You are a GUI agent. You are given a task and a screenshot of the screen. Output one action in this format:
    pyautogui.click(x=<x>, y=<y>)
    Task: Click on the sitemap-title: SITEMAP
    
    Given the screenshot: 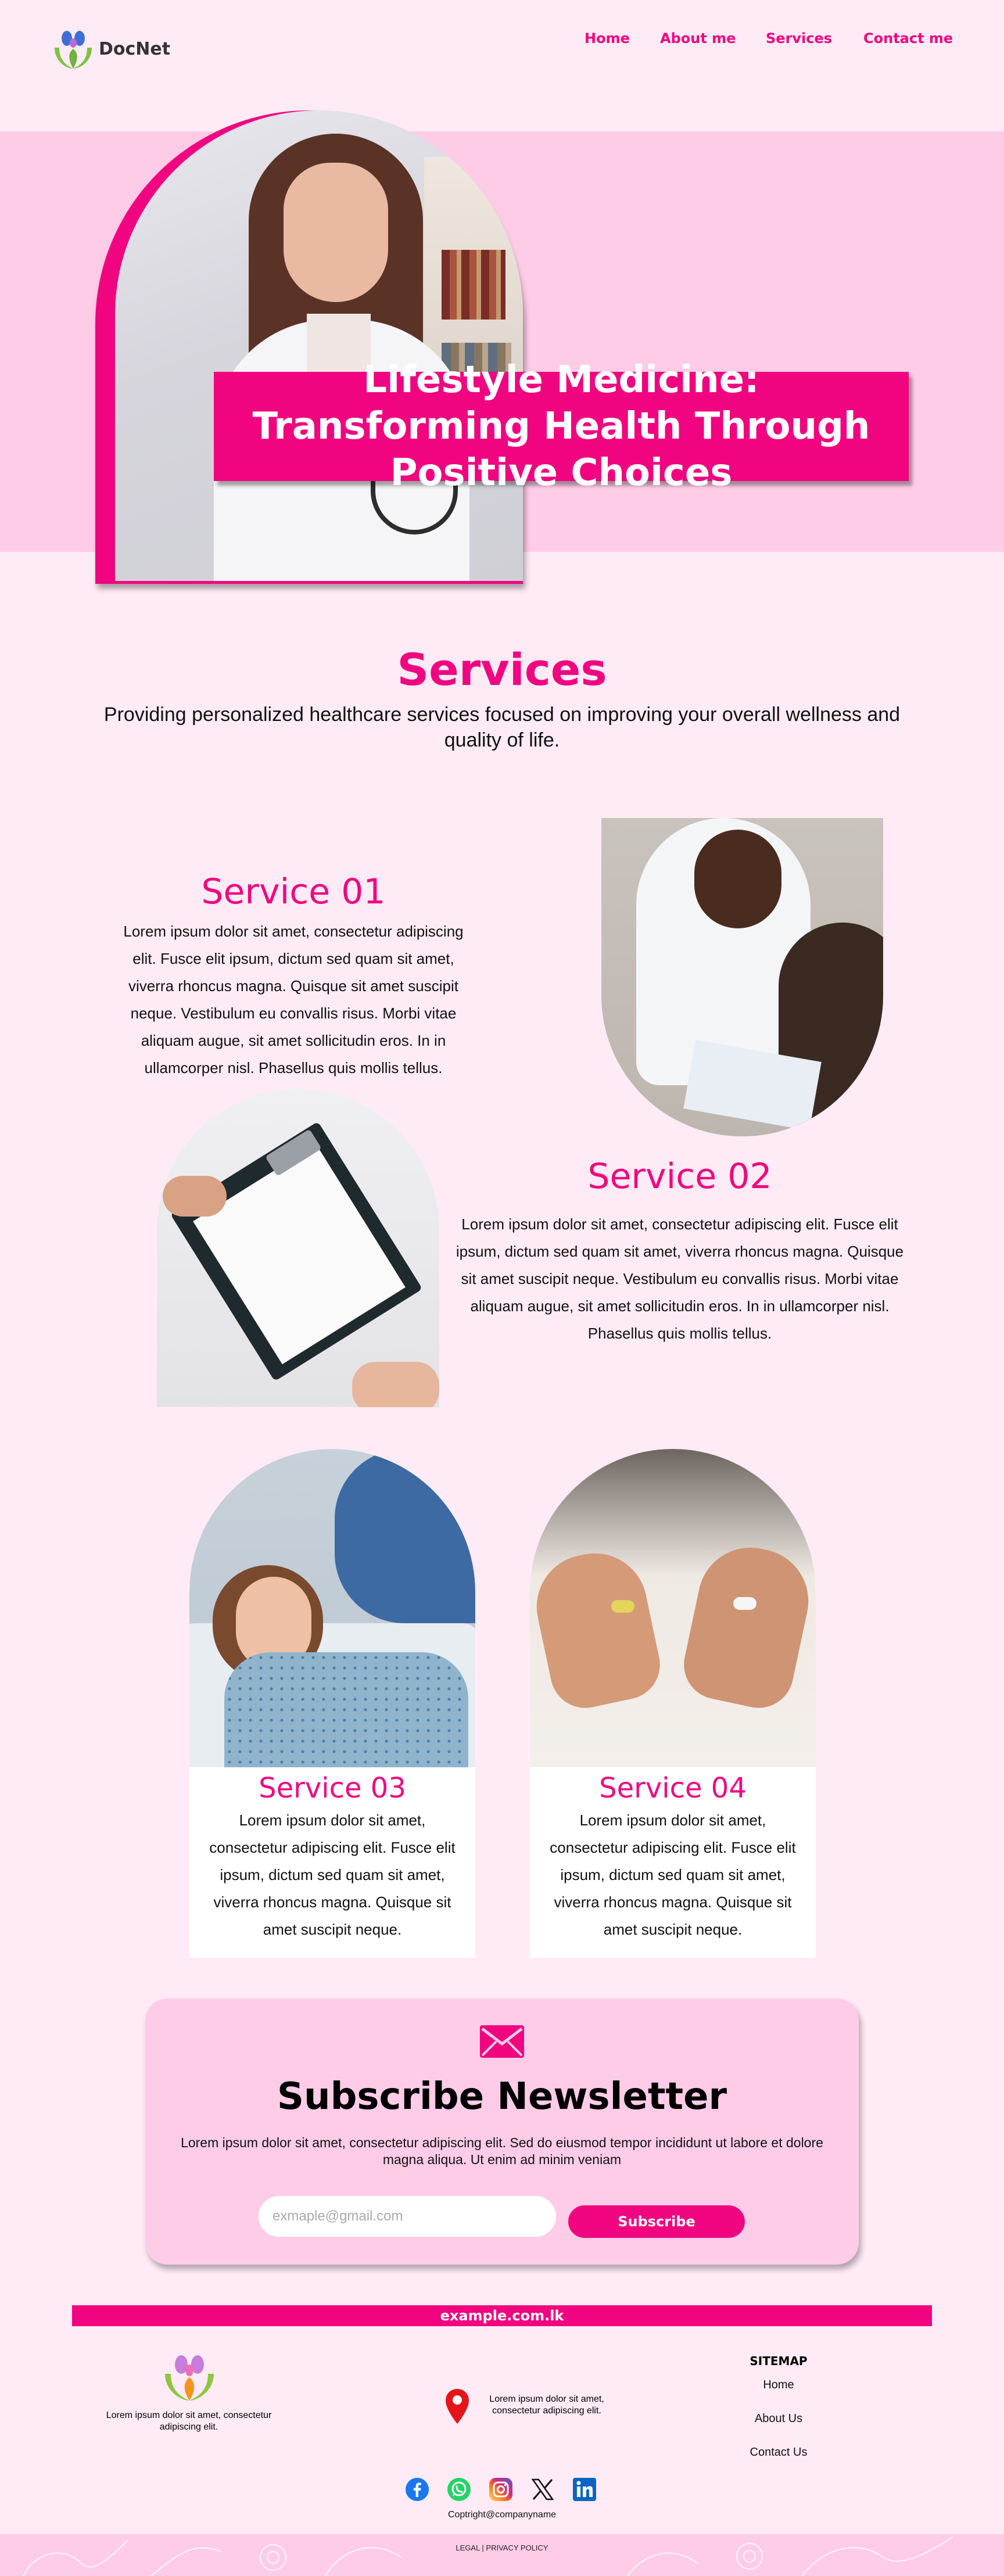 What is the action you would take?
    pyautogui.click(x=779, y=2361)
    